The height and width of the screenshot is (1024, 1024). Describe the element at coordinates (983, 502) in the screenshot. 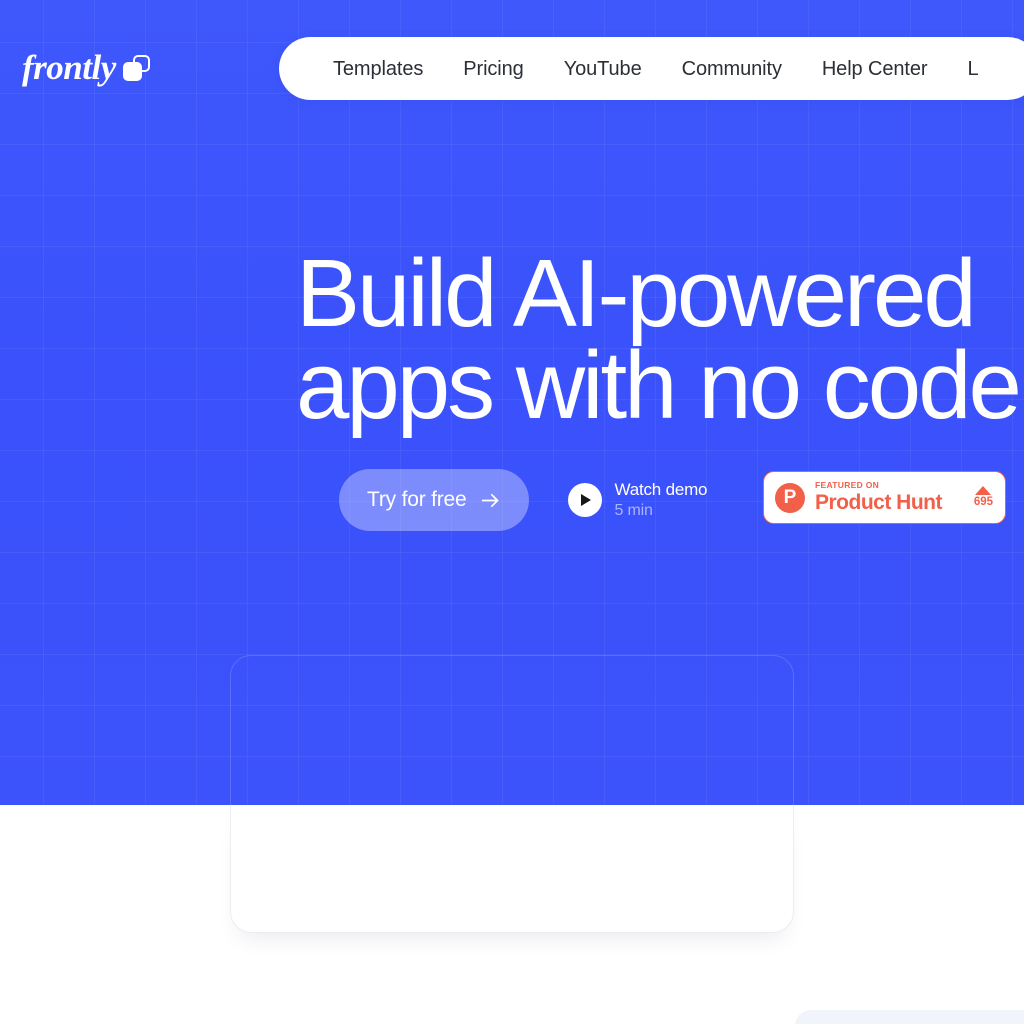

I see `product-hunt-upvote-count: 695` at that location.